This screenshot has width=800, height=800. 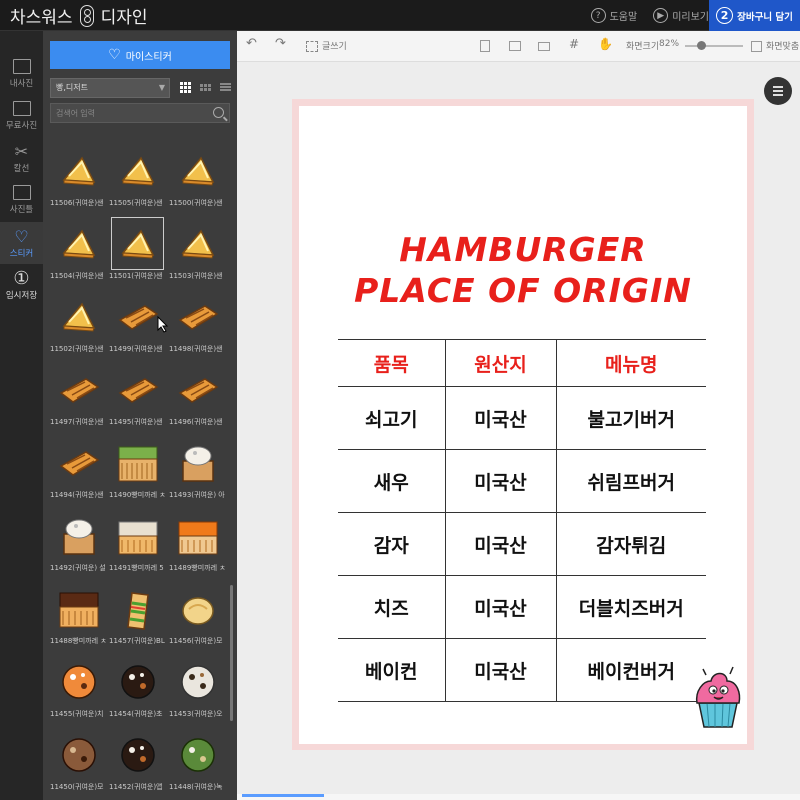 I want to click on poster-title-line1: HAMBURGER, so click(x=523, y=249).